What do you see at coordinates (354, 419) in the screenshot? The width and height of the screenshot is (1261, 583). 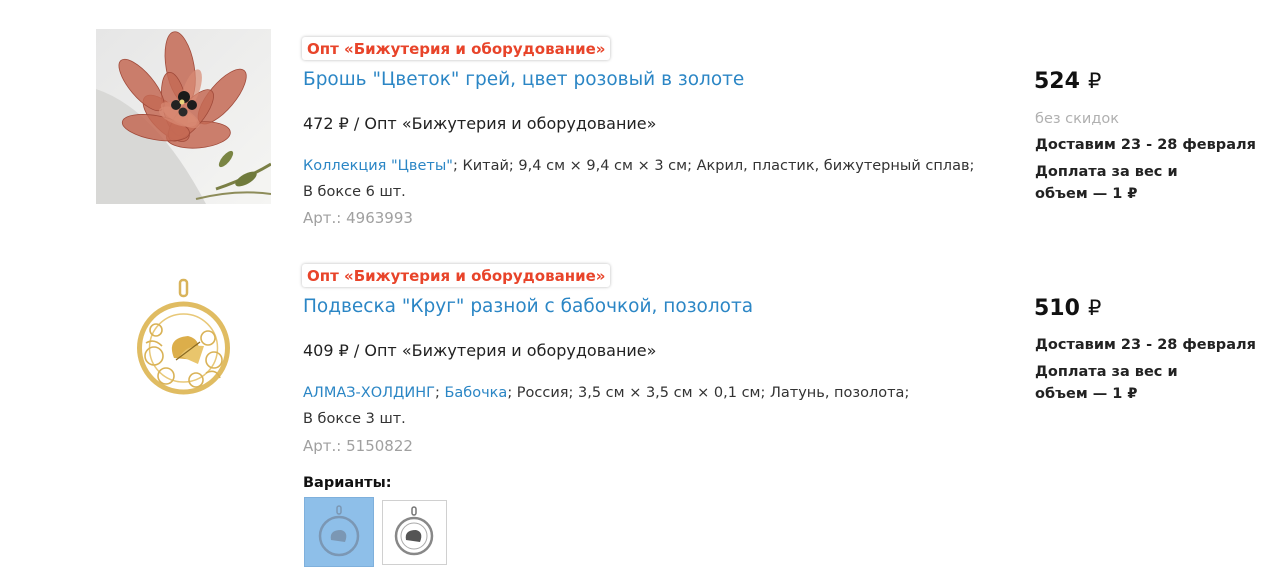 I see `box-quantity: В боксе 3 шт.` at bounding box center [354, 419].